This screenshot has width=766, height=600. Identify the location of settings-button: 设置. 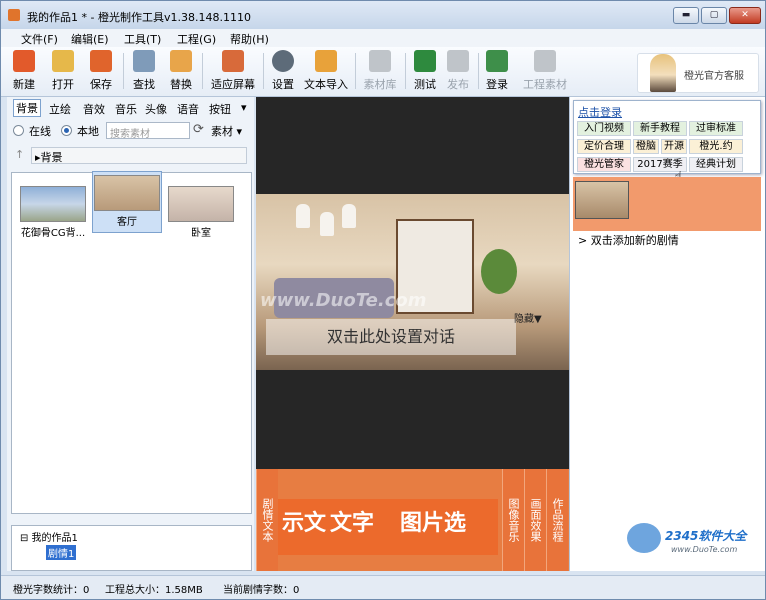
(283, 72).